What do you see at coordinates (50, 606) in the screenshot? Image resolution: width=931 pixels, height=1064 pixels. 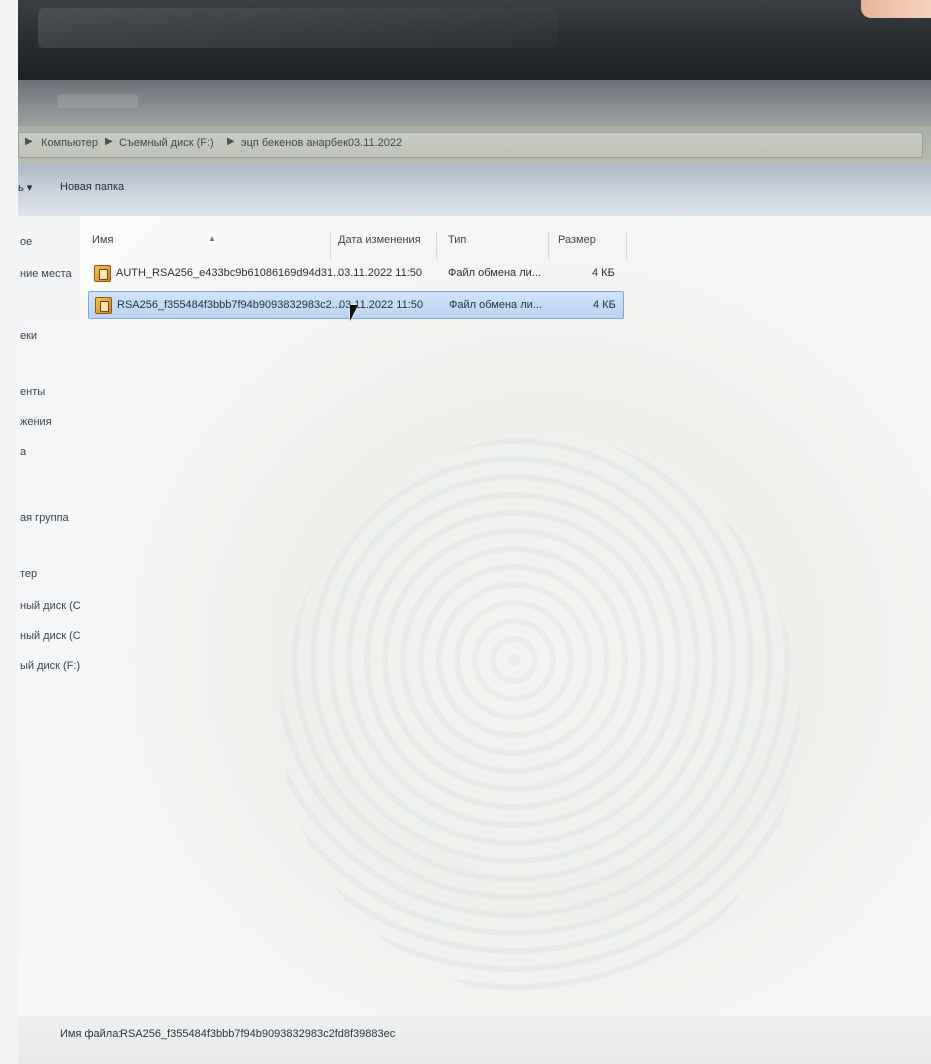 I see `nav-item-local-disk-c: ный диск (C` at bounding box center [50, 606].